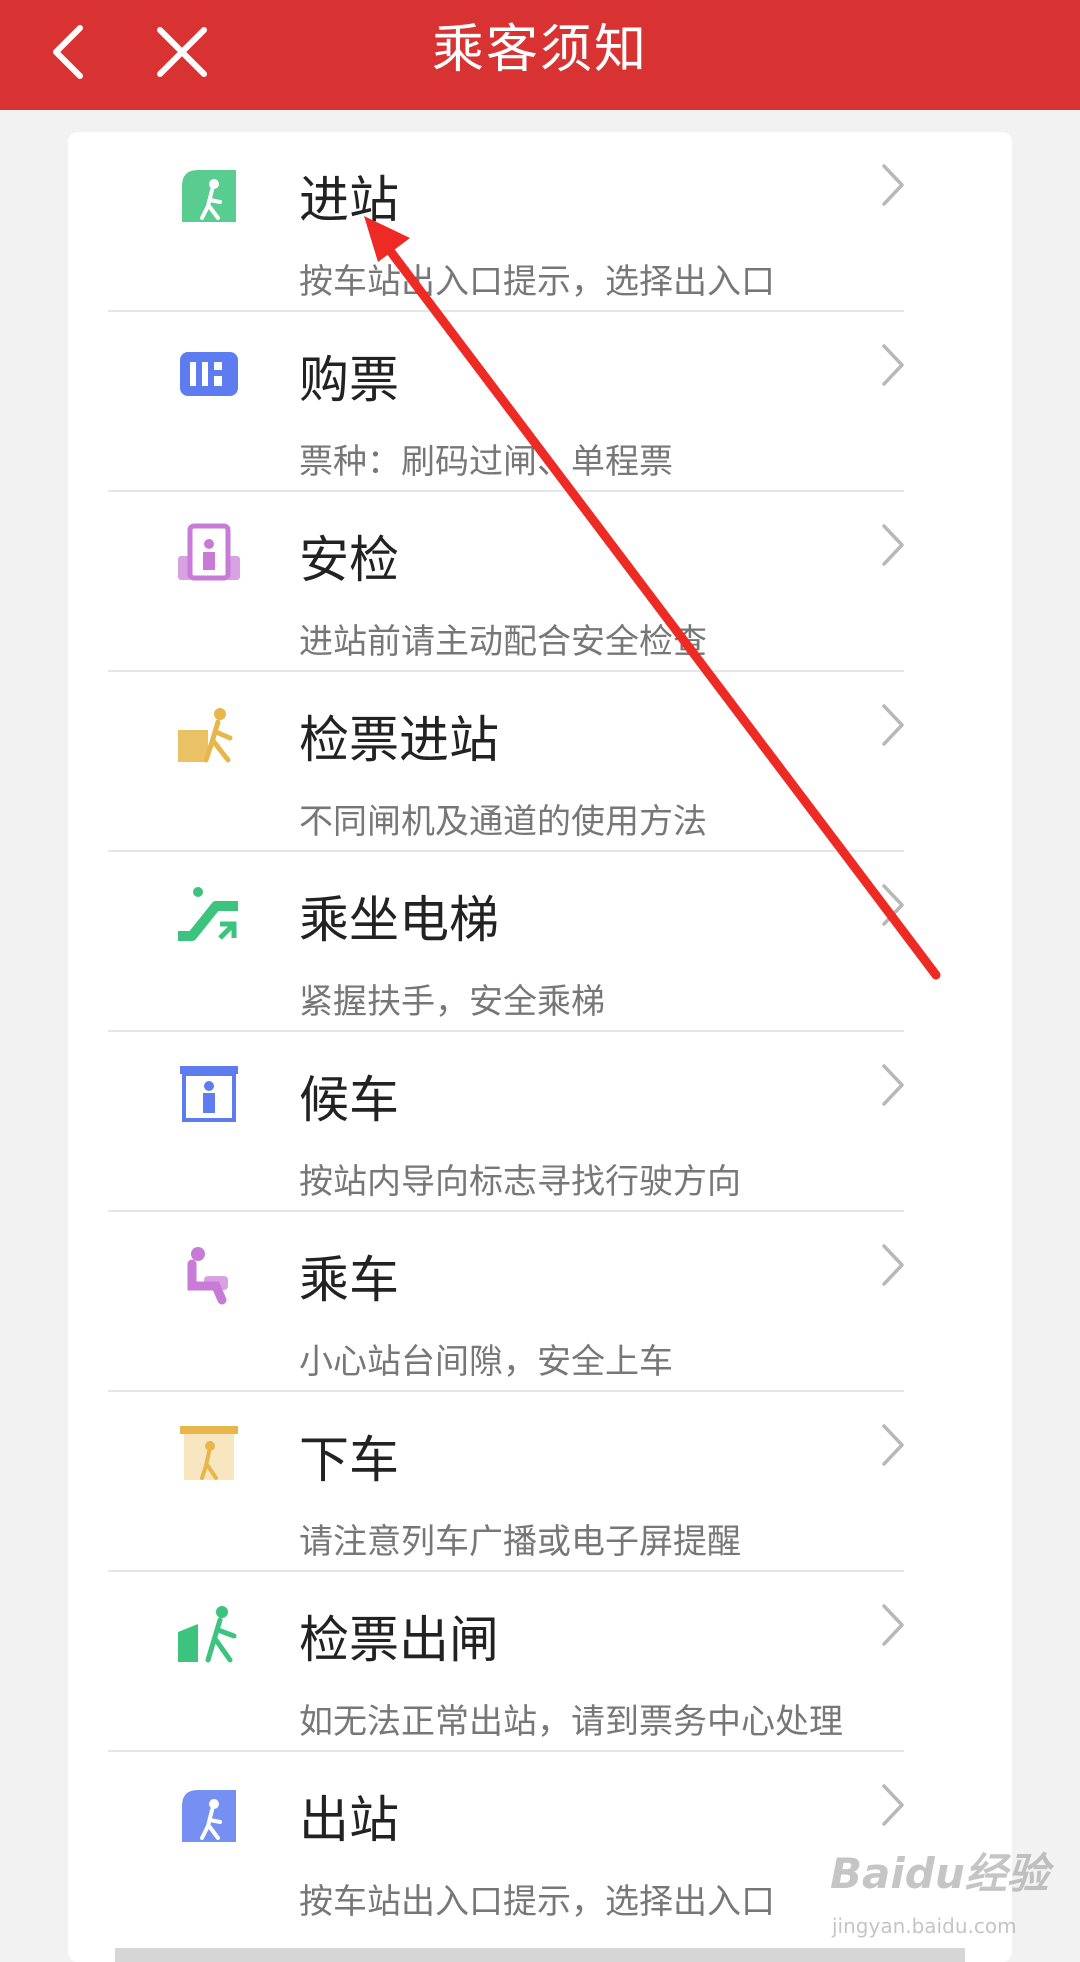 This screenshot has height=1962, width=1080. What do you see at coordinates (924, 1926) in the screenshot?
I see `watermark-url: jingyan.baidu.com` at bounding box center [924, 1926].